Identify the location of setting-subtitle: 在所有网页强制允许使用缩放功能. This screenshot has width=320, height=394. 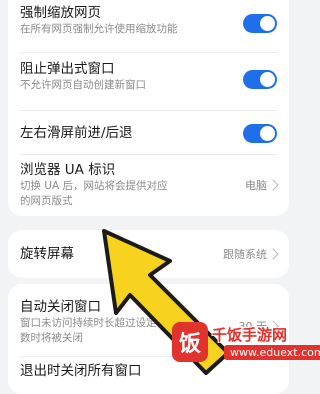
(99, 29).